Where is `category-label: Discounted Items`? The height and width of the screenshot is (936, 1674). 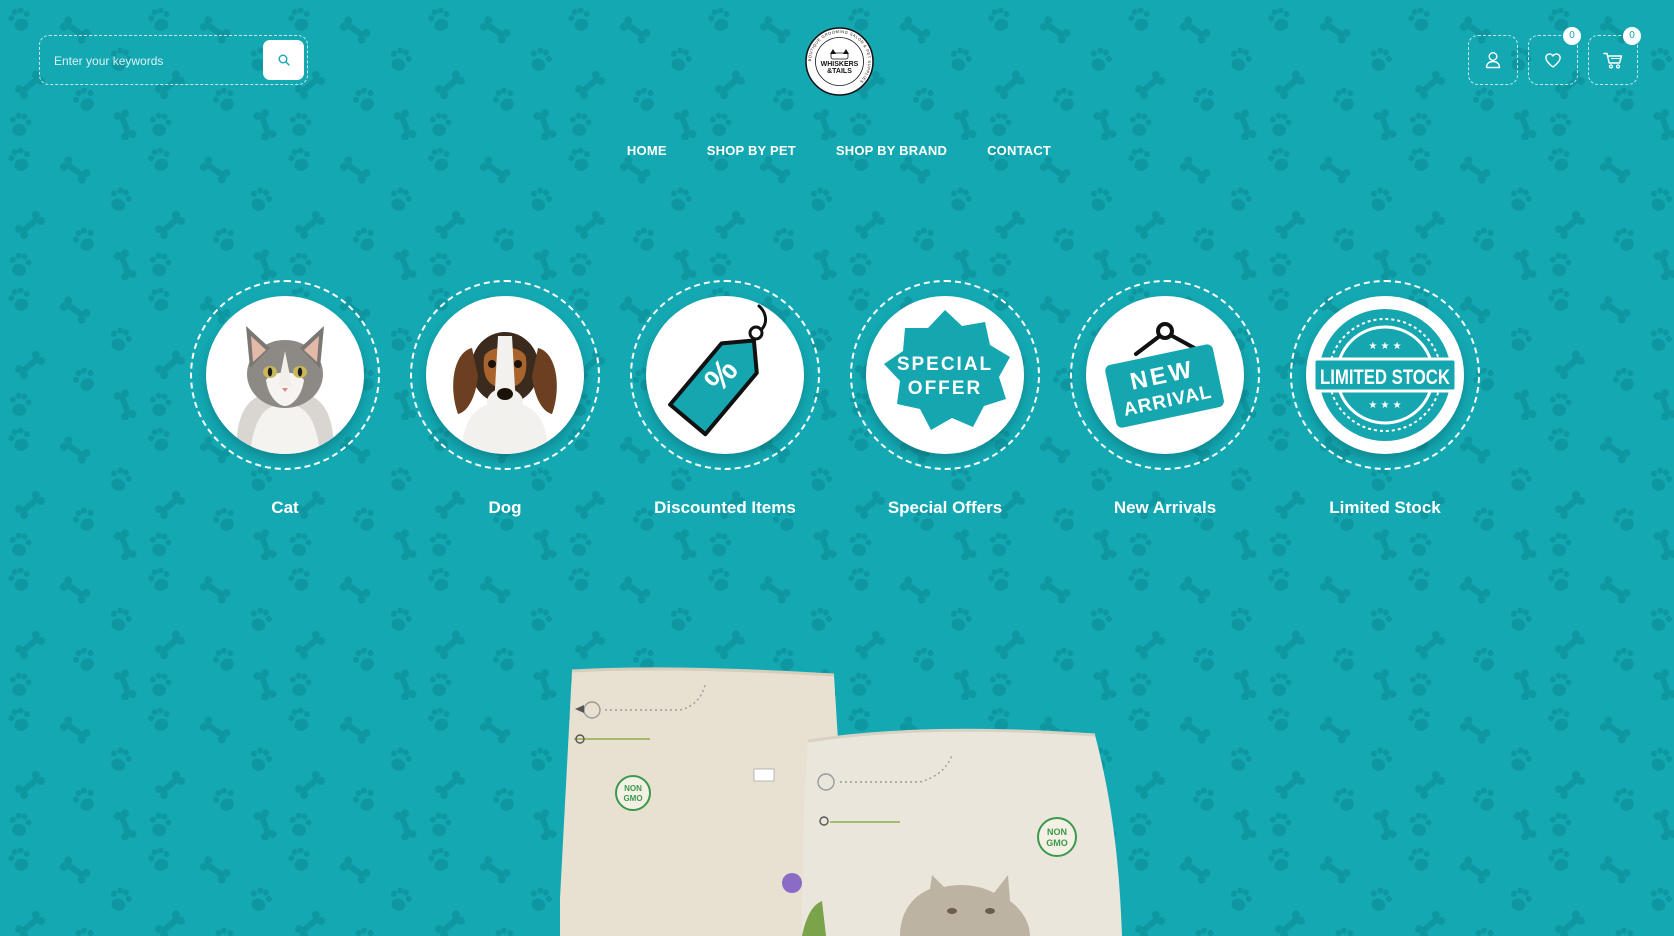
category-label: Discounted Items is located at coordinates (725, 507).